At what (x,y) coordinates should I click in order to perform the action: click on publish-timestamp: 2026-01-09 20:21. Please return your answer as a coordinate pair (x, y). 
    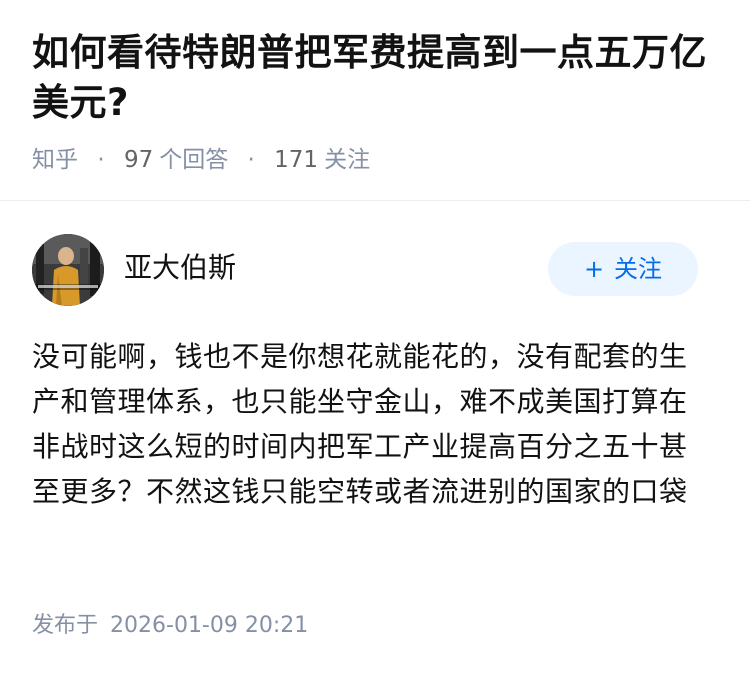
    Looking at the image, I should click on (209, 625).